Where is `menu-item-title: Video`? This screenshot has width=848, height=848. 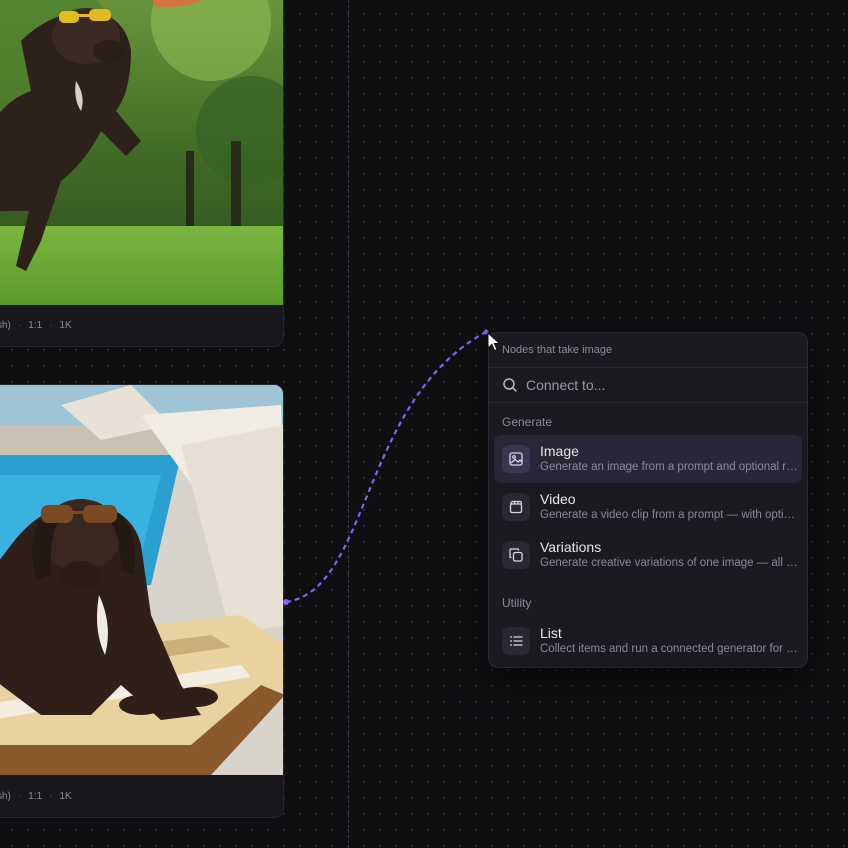 menu-item-title: Video is located at coordinates (558, 499).